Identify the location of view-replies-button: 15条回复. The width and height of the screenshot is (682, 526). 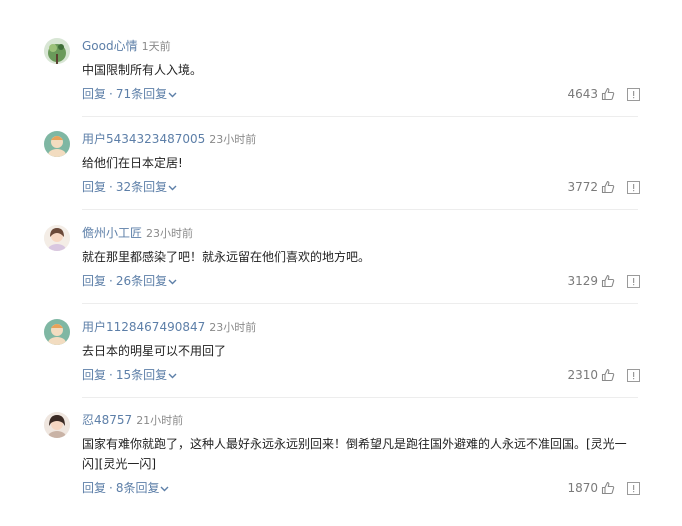
(146, 375).